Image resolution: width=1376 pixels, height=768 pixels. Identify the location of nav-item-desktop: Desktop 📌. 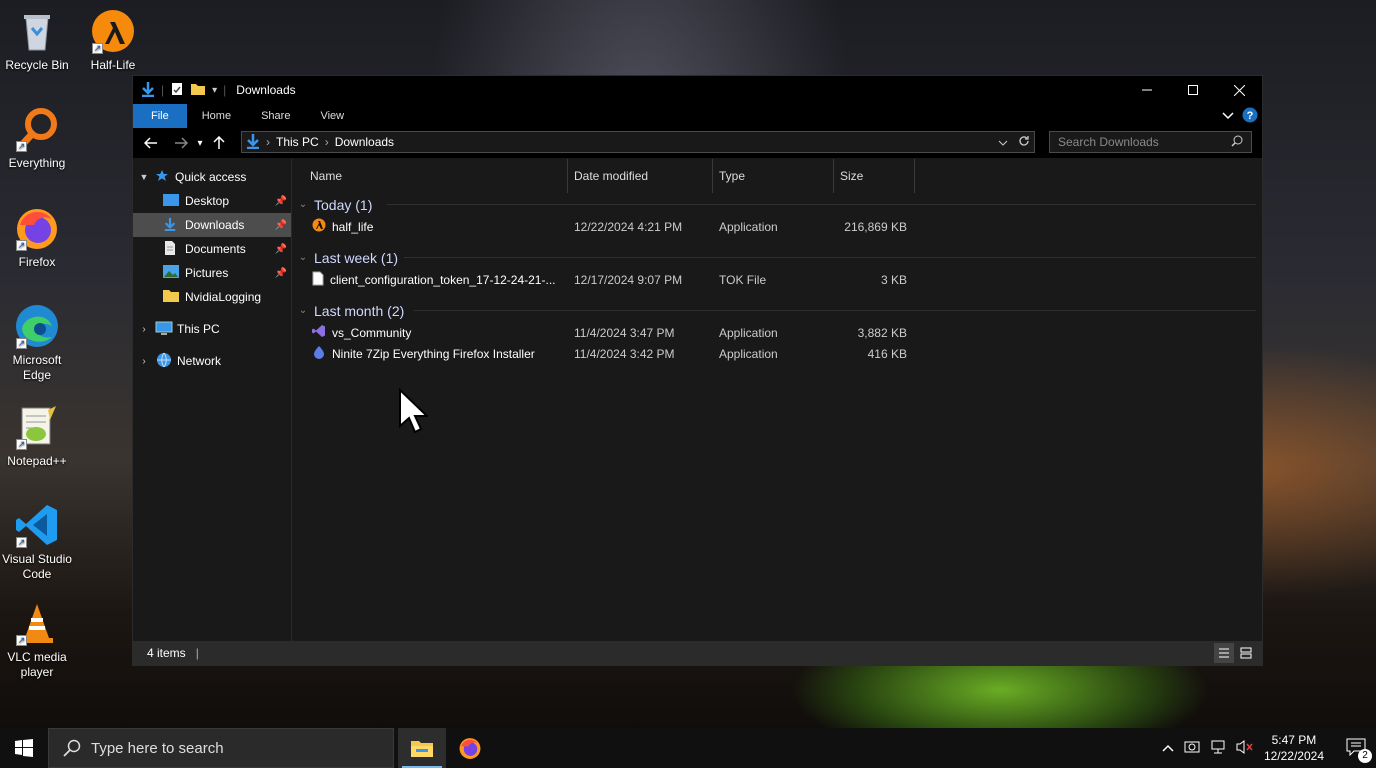
(212, 201).